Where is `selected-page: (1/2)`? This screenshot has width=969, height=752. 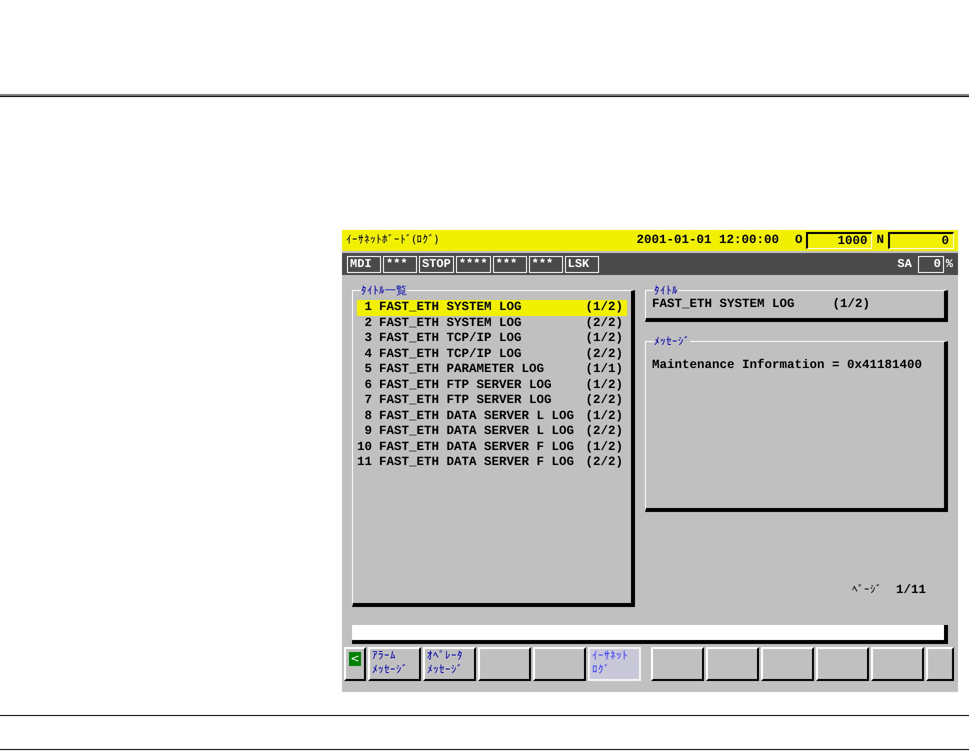
selected-page: (1/2) is located at coordinates (851, 304).